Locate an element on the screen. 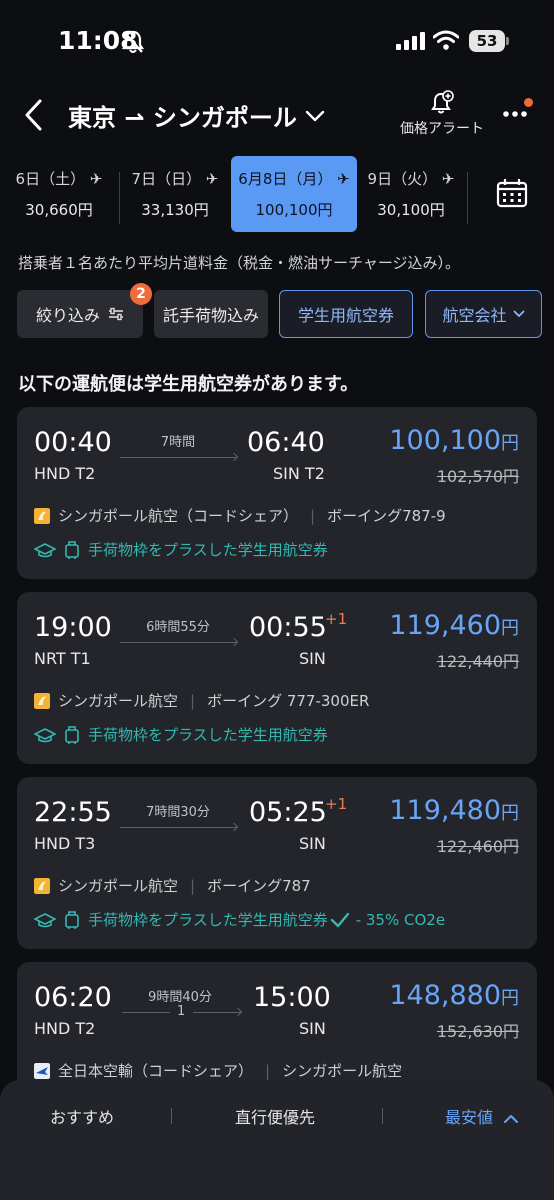  bell-plus-icon is located at coordinates (442, 102).